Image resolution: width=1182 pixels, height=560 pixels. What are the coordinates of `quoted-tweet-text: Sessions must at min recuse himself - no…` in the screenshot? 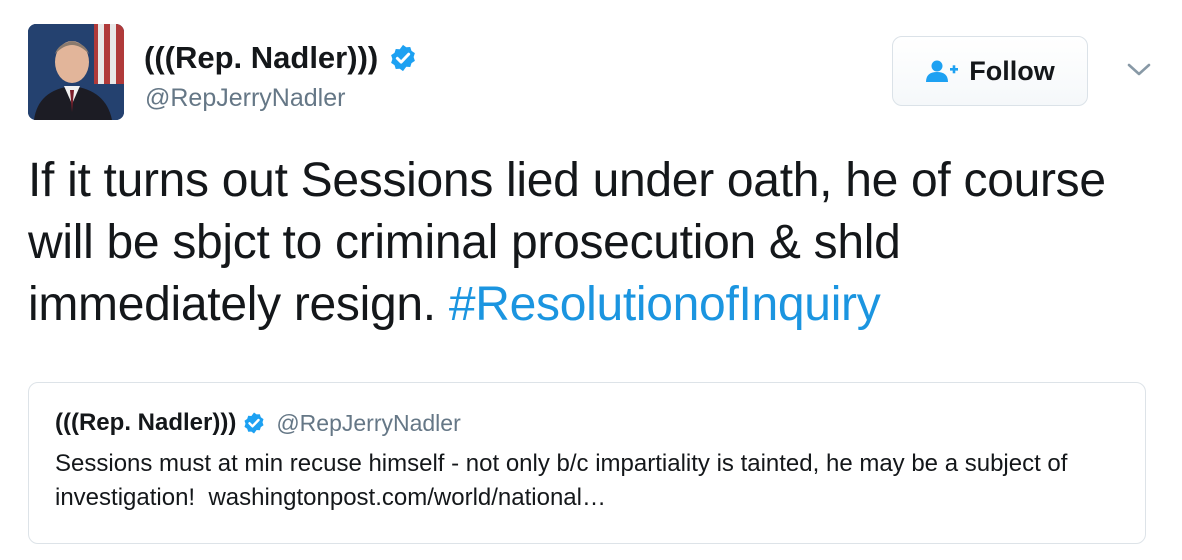 It's located at (587, 481).